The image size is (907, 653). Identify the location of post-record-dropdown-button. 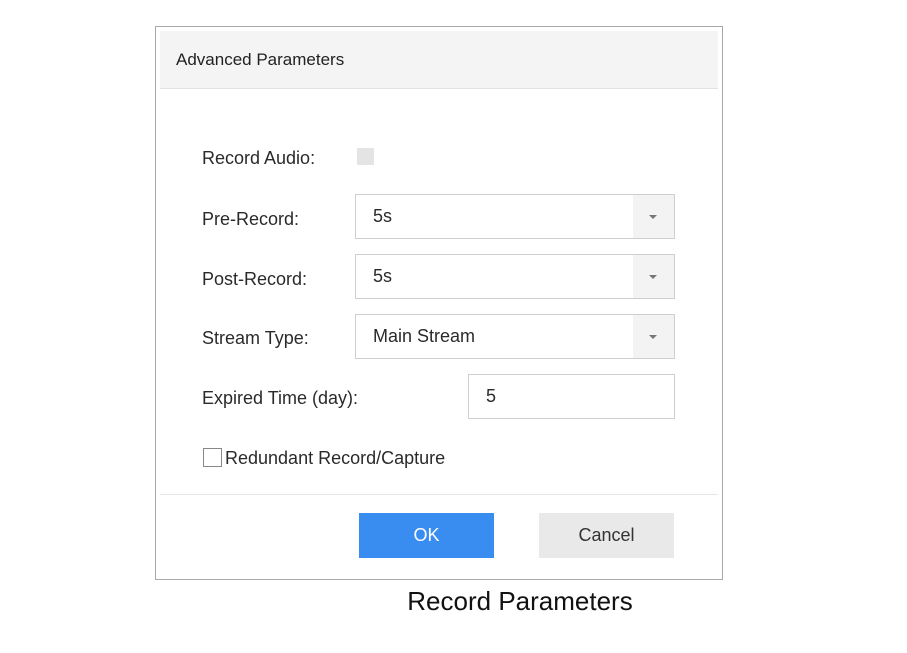
(653, 276).